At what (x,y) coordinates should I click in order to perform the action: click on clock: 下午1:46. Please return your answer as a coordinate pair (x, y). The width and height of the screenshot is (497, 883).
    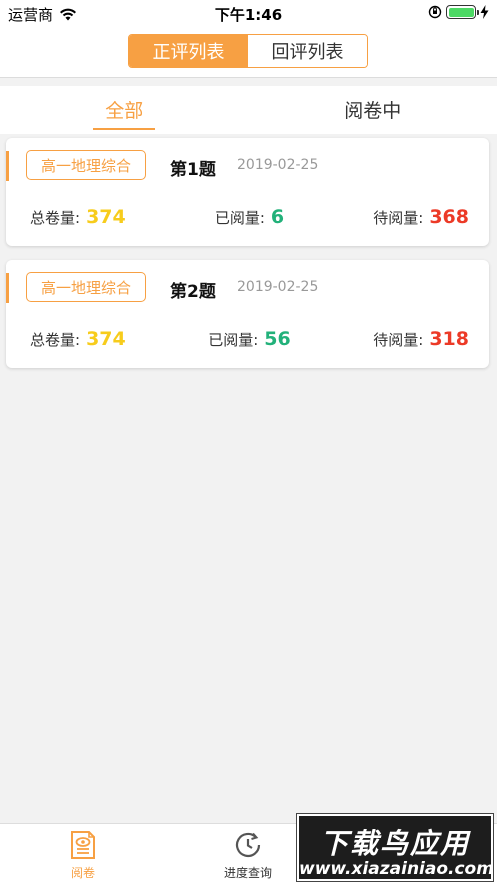
    Looking at the image, I should click on (248, 15).